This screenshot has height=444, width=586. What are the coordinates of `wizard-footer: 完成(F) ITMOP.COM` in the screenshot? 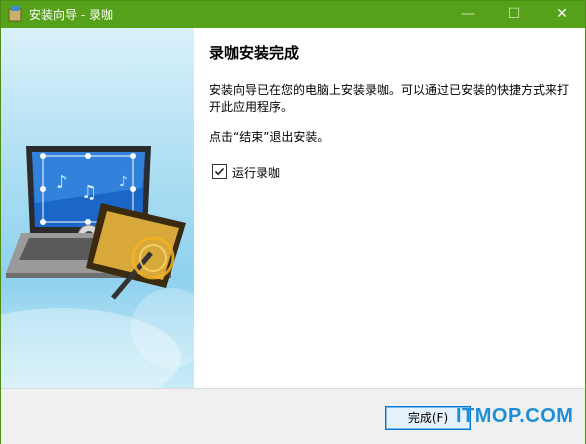 It's located at (293, 416).